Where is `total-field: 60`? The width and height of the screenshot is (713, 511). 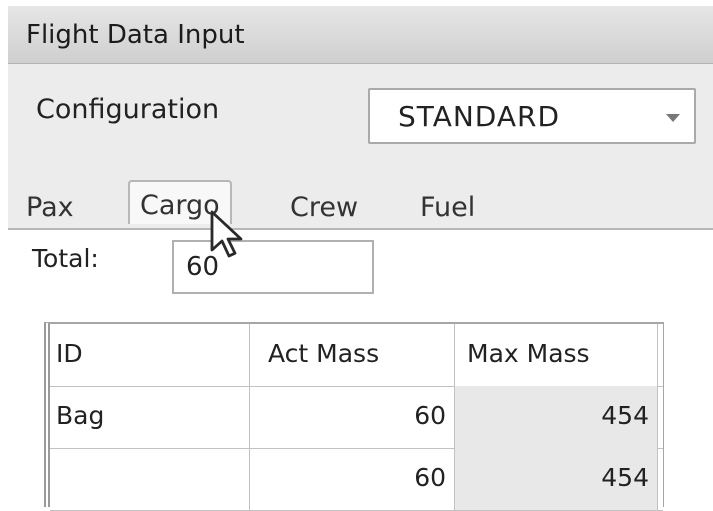 total-field: 60 is located at coordinates (273, 267).